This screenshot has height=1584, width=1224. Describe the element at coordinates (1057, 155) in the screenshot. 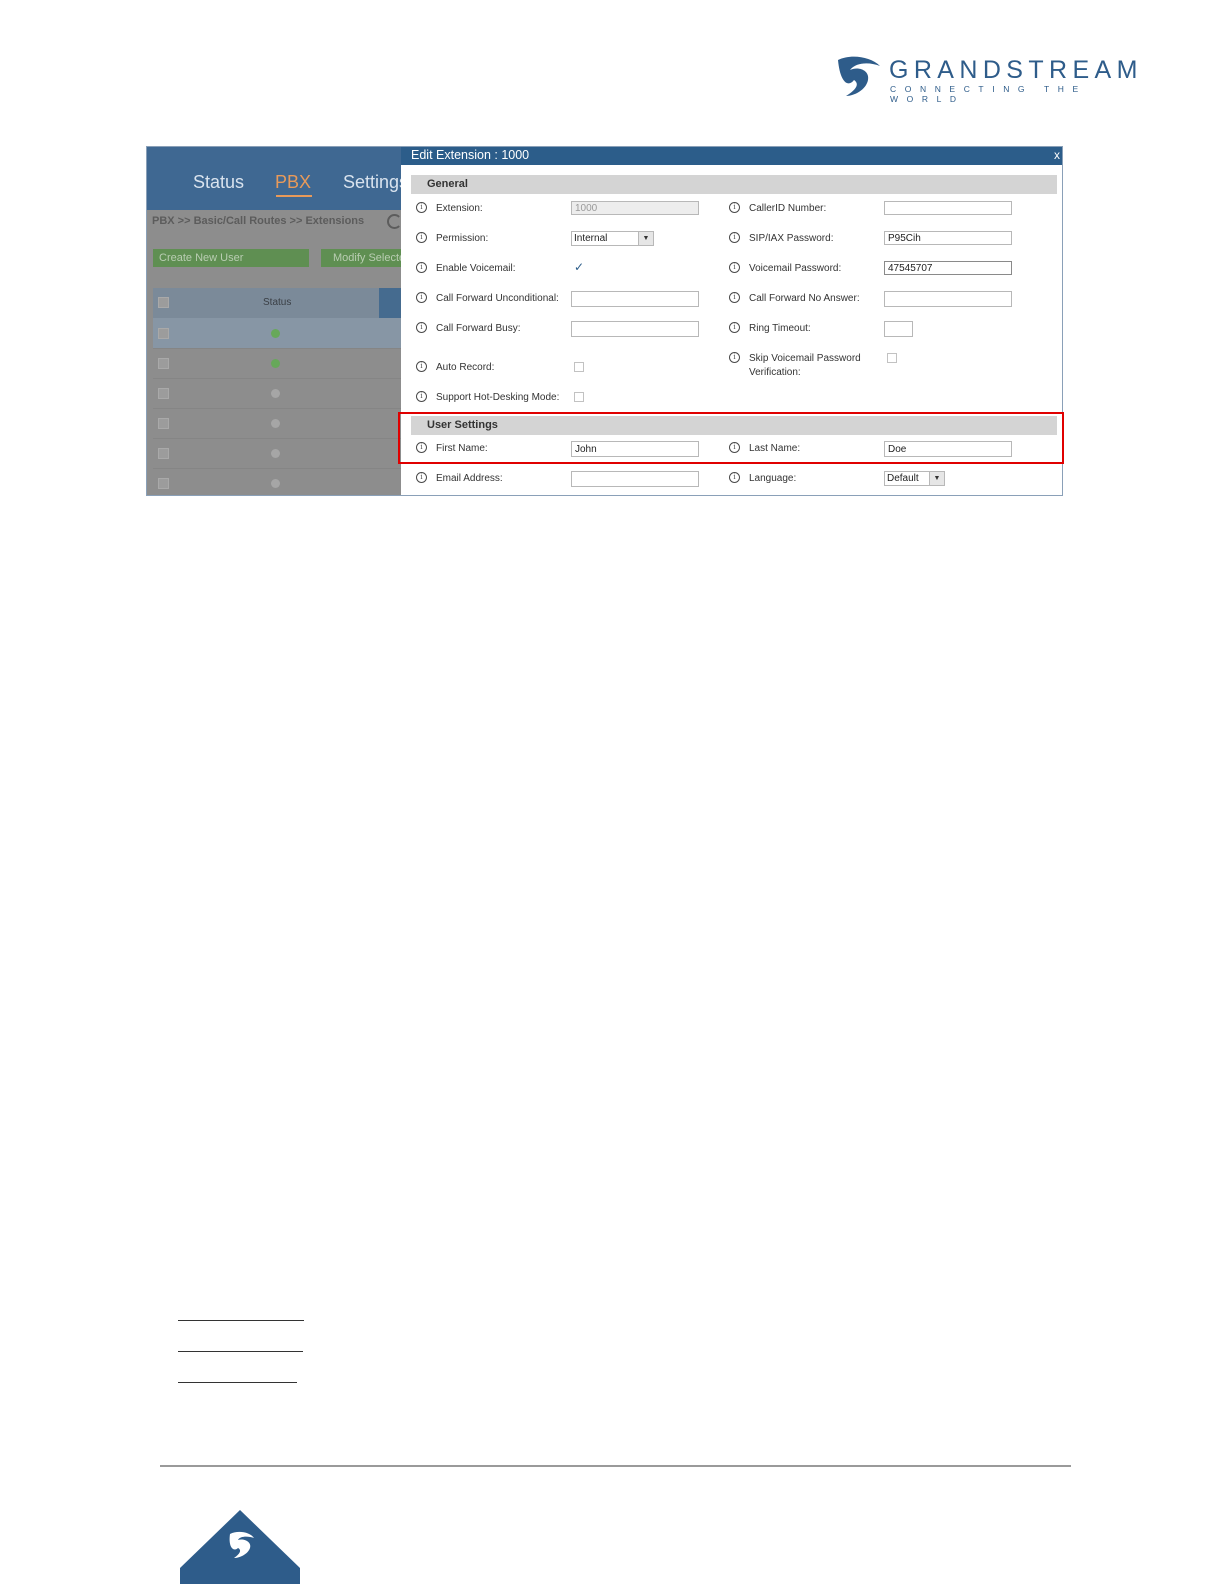

I see `close-icon: x` at that location.